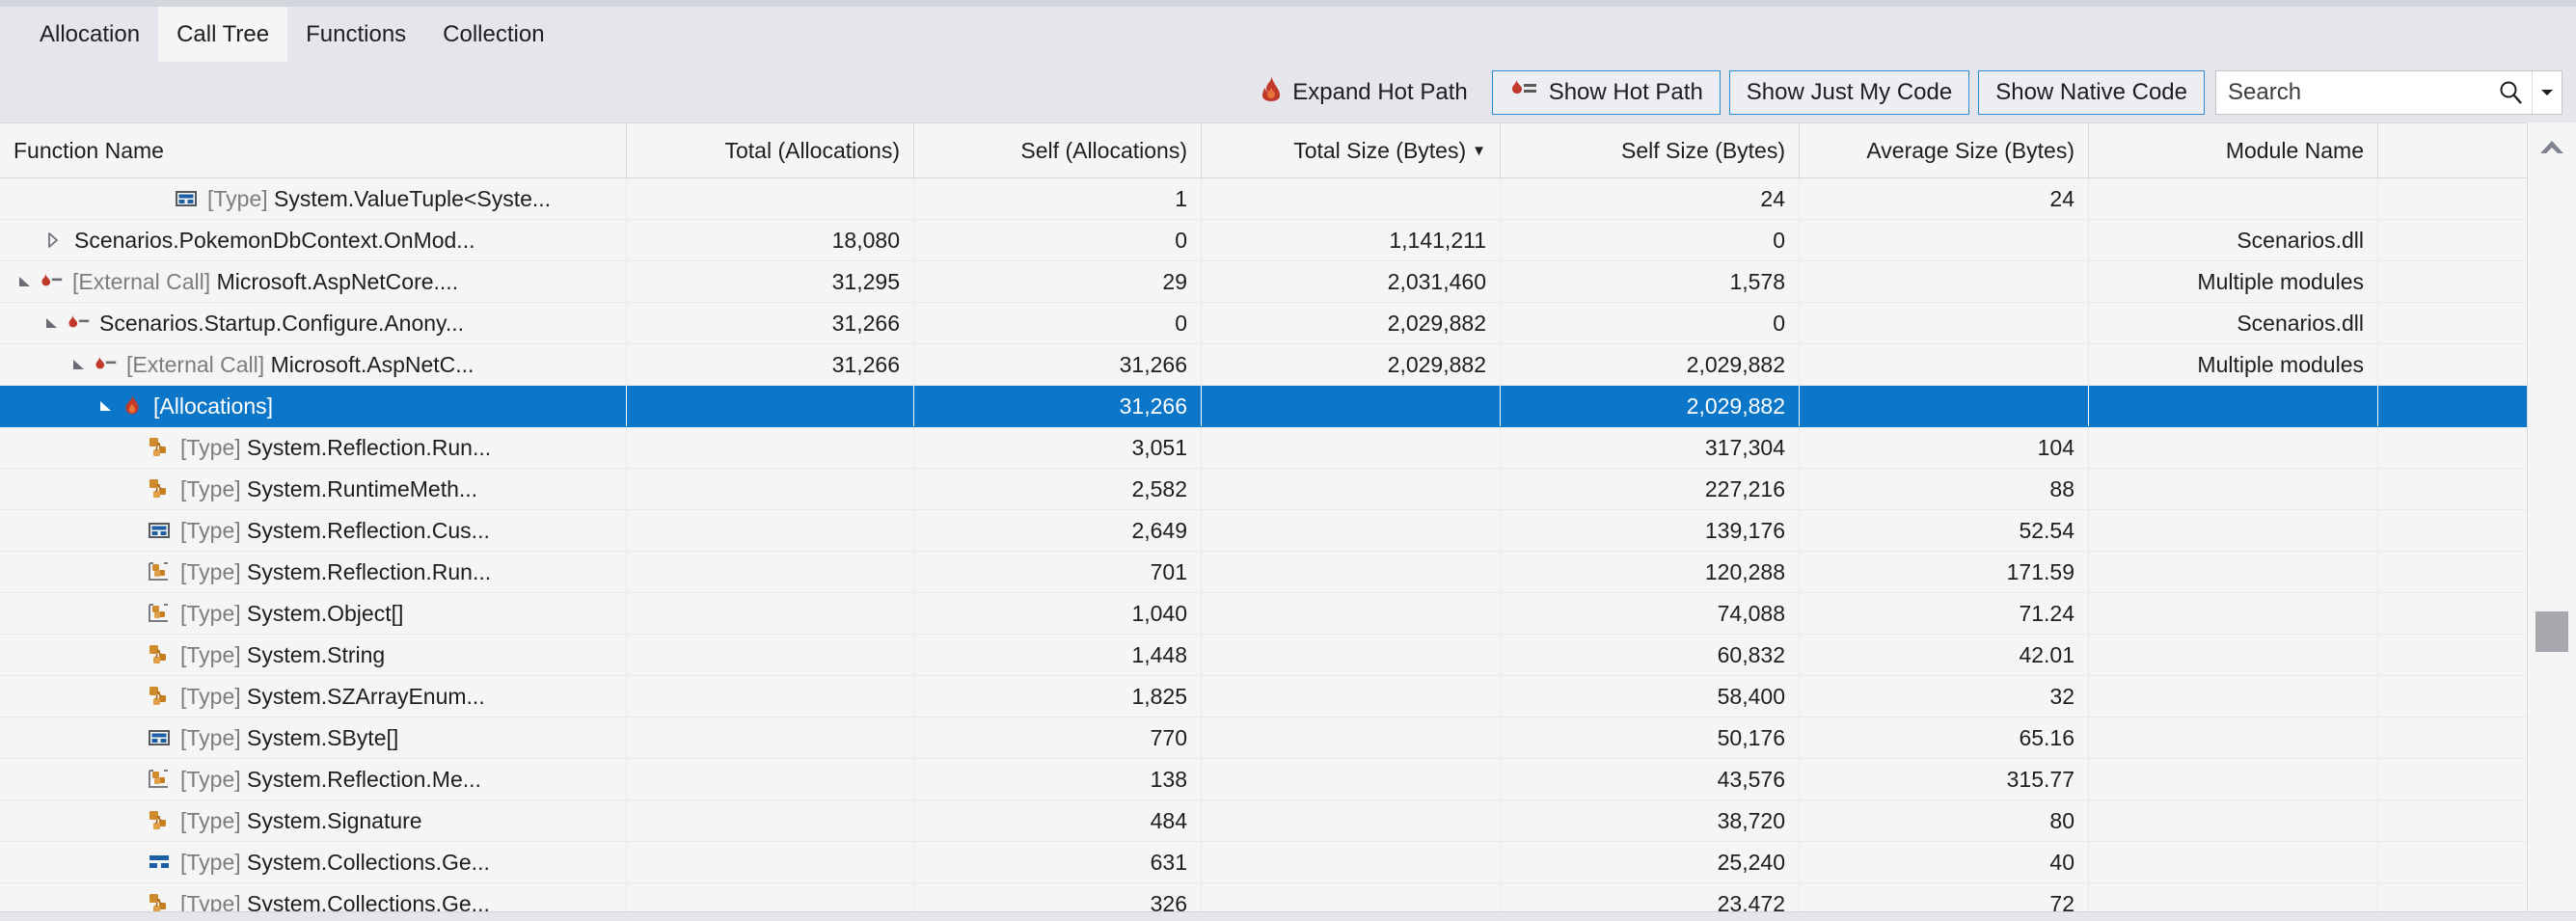  Describe the element at coordinates (2046, 737) in the screenshot. I see `cell-average-size-value: 65.16` at that location.